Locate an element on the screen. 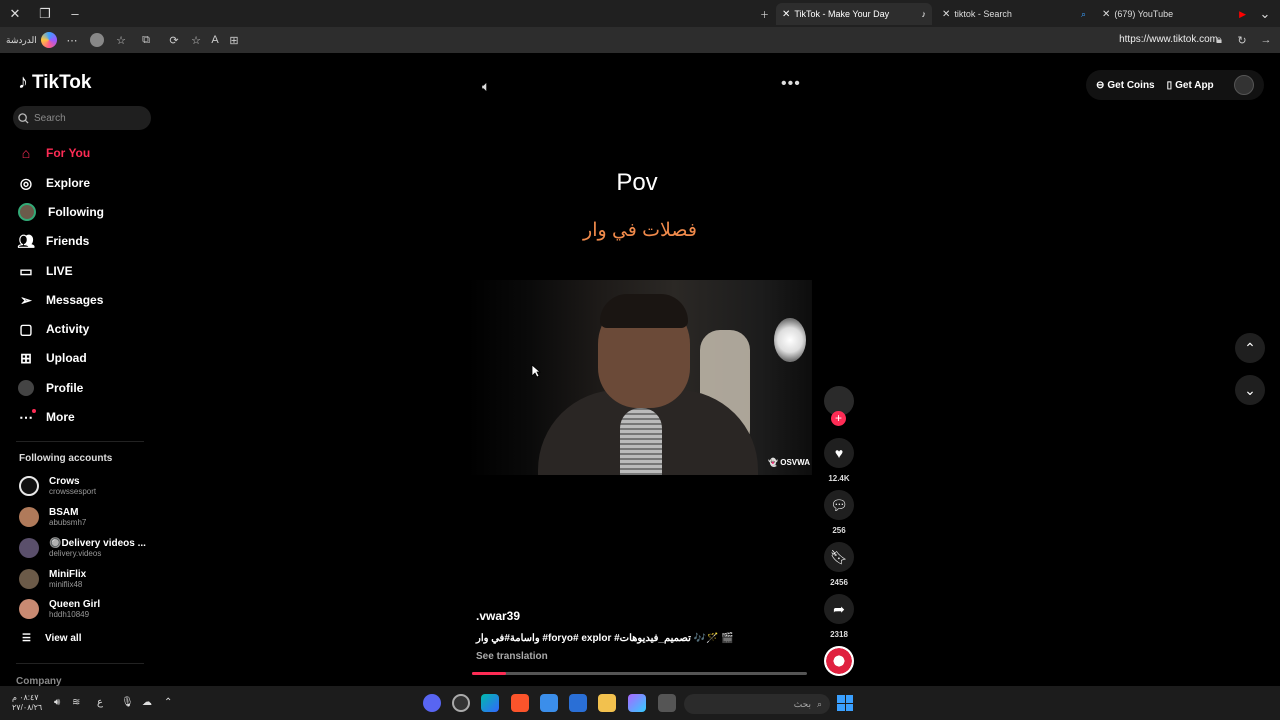  nav-live: ▭ LIVE is located at coordinates (45, 271).